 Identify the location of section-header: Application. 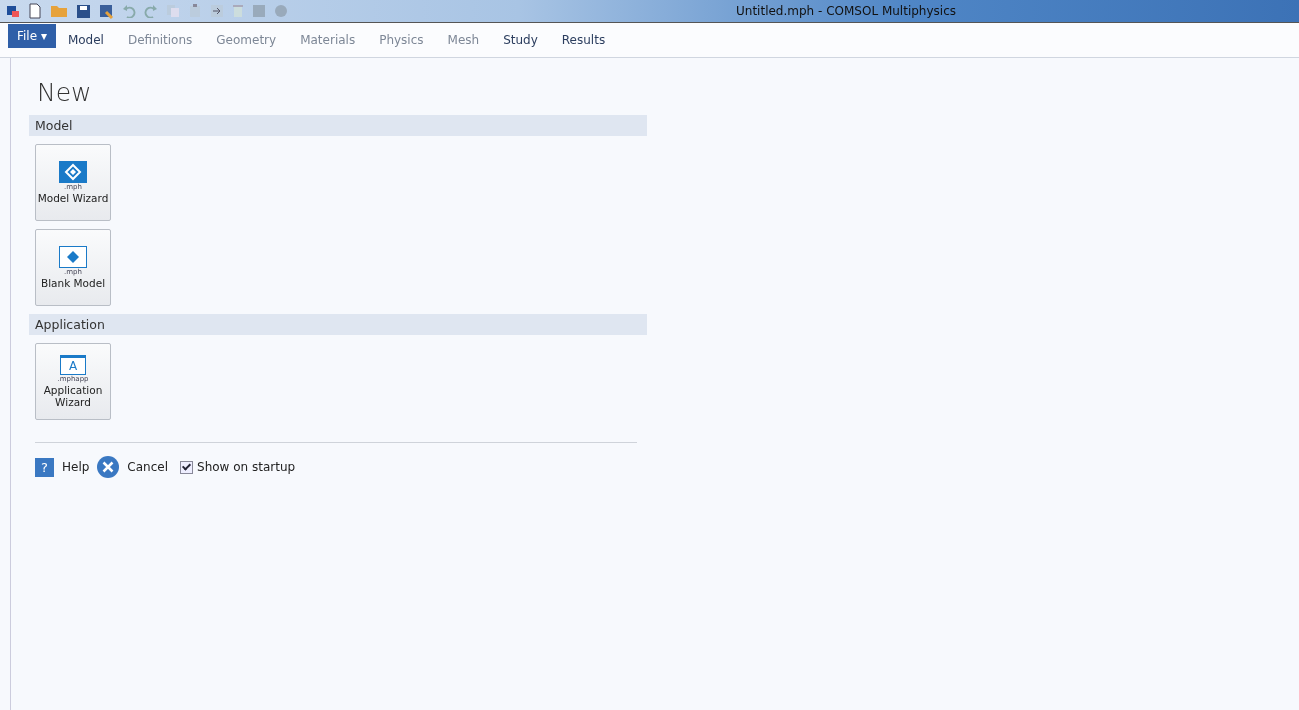
(338, 324).